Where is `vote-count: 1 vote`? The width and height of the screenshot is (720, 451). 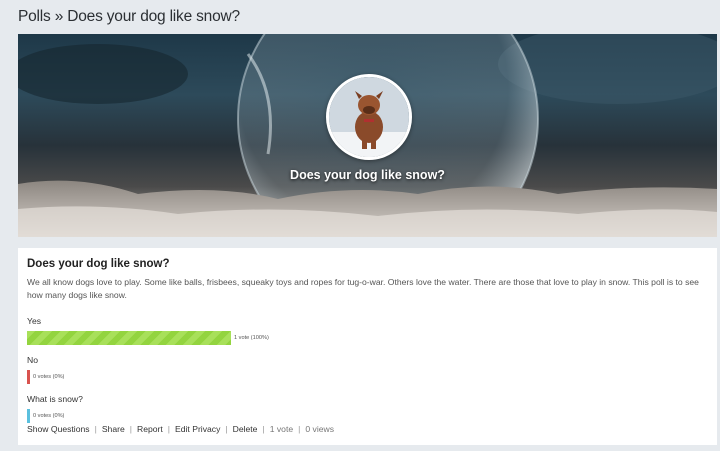 vote-count: 1 vote is located at coordinates (281, 429).